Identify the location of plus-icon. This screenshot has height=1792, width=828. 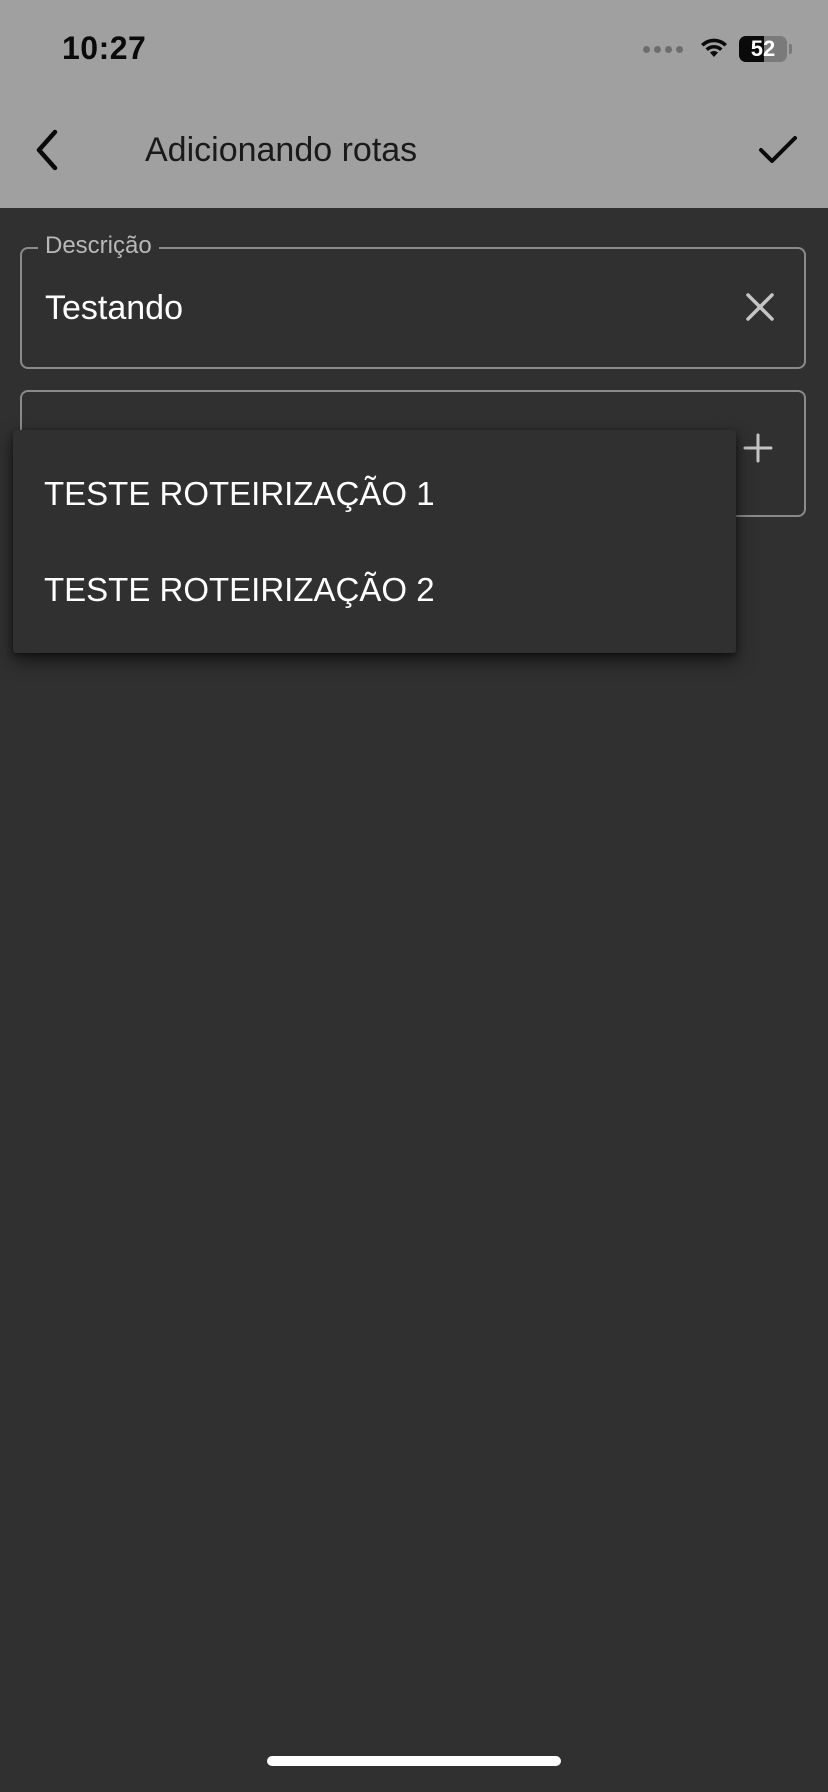
(758, 450).